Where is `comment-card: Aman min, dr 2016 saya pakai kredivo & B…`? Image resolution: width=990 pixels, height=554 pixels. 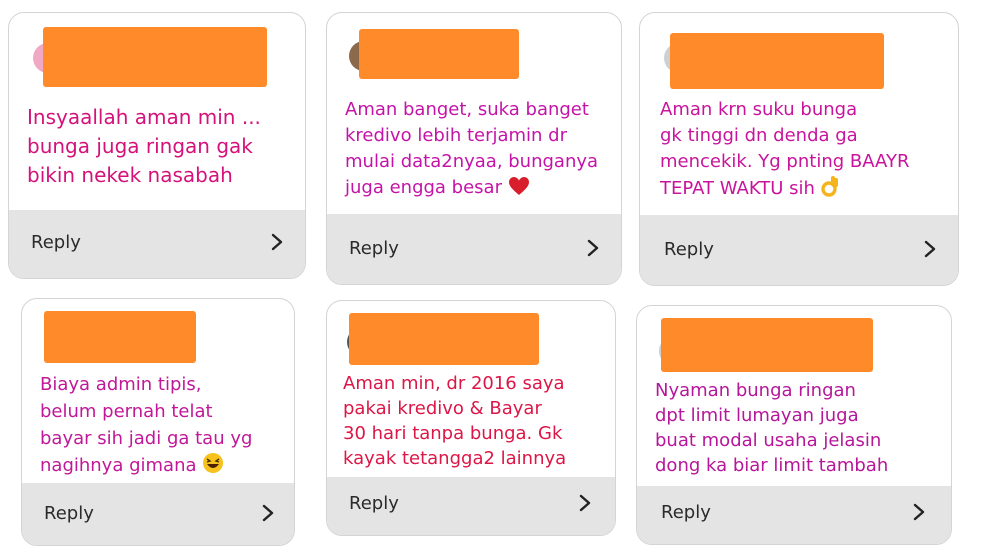
comment-card: Aman min, dr 2016 saya pakai kredivo & B… is located at coordinates (471, 418).